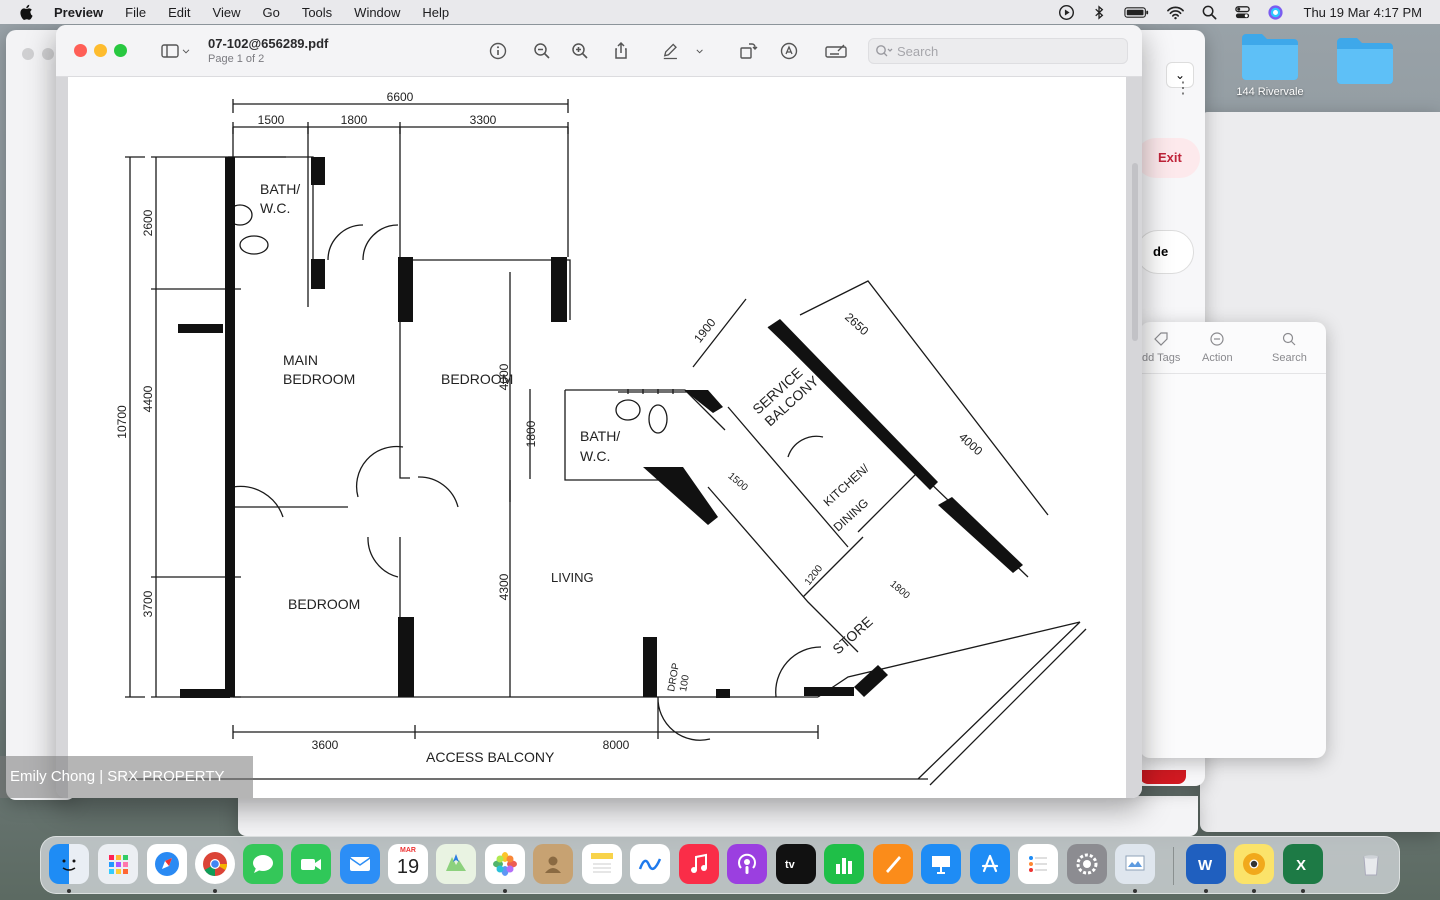 The width and height of the screenshot is (1440, 900). What do you see at coordinates (699, 864) in the screenshot?
I see `dock-music` at bounding box center [699, 864].